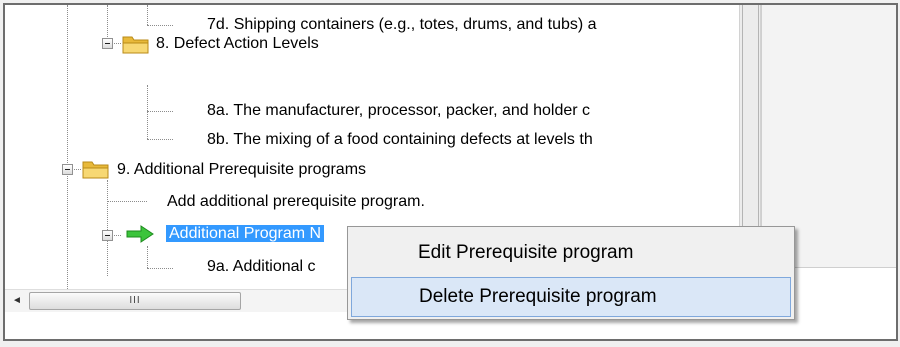  What do you see at coordinates (135, 301) in the screenshot?
I see `horizontal-scrollbar-thumb: III` at bounding box center [135, 301].